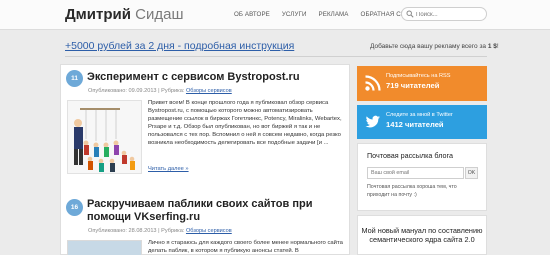 The width and height of the screenshot is (550, 255). Describe the element at coordinates (418, 76) in the screenshot. I see `rss-caption: Подписывайтесь на RSS` at that location.